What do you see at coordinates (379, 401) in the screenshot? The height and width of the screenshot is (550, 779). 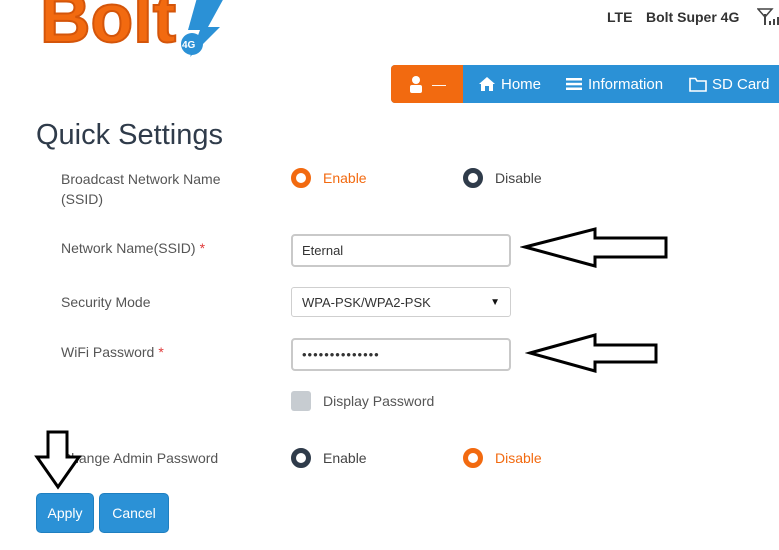 I see `display-password-label: Display Password` at bounding box center [379, 401].